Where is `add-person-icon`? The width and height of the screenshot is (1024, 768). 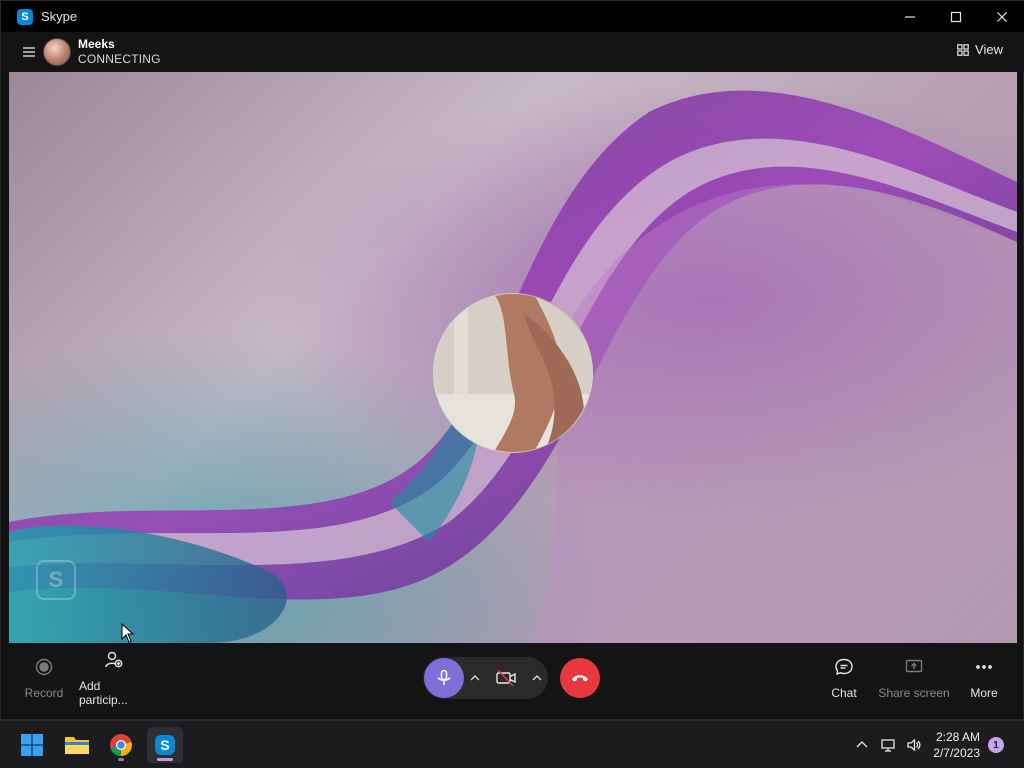 add-person-icon is located at coordinates (114, 659).